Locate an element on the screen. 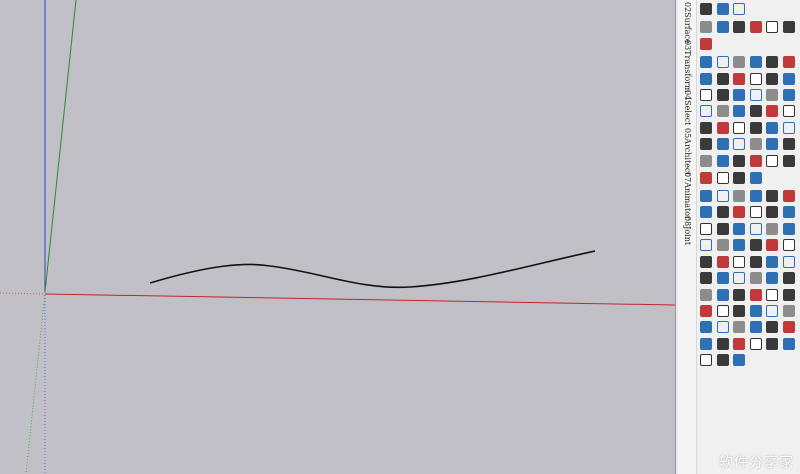 This screenshot has width=800, height=474. rectangle-icon is located at coordinates (706, 344).